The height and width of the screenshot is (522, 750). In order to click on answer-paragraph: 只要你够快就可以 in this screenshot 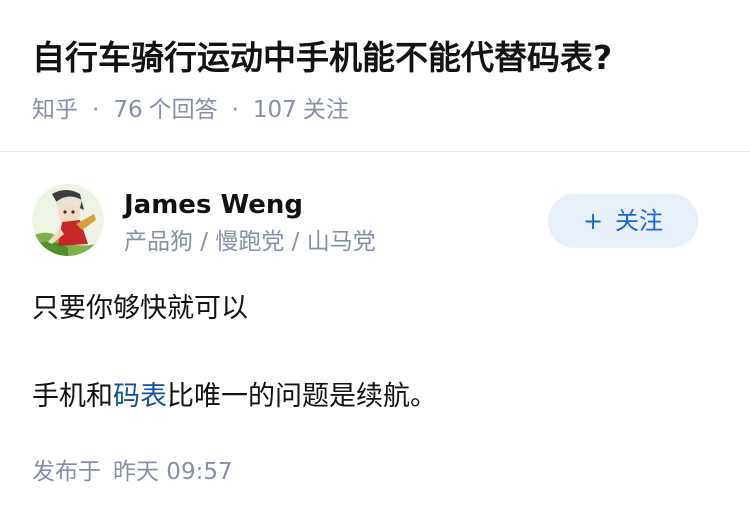, I will do `click(140, 308)`.